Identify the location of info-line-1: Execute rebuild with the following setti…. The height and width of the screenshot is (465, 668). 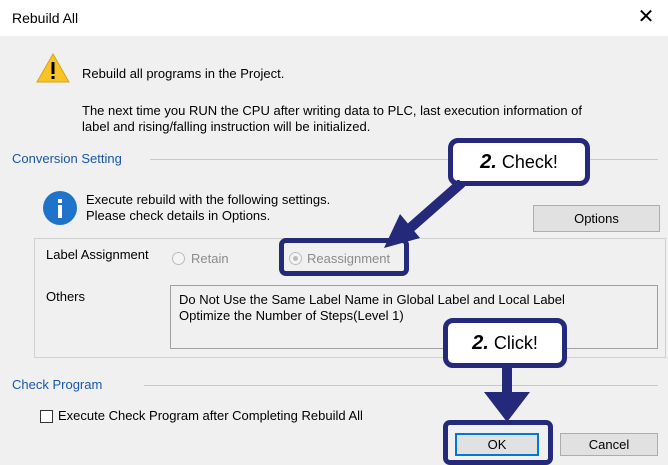
(208, 199).